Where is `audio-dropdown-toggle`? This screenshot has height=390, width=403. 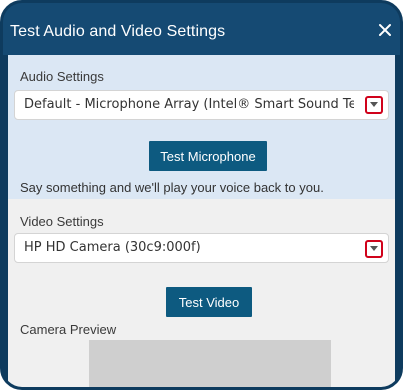 audio-dropdown-toggle is located at coordinates (374, 105).